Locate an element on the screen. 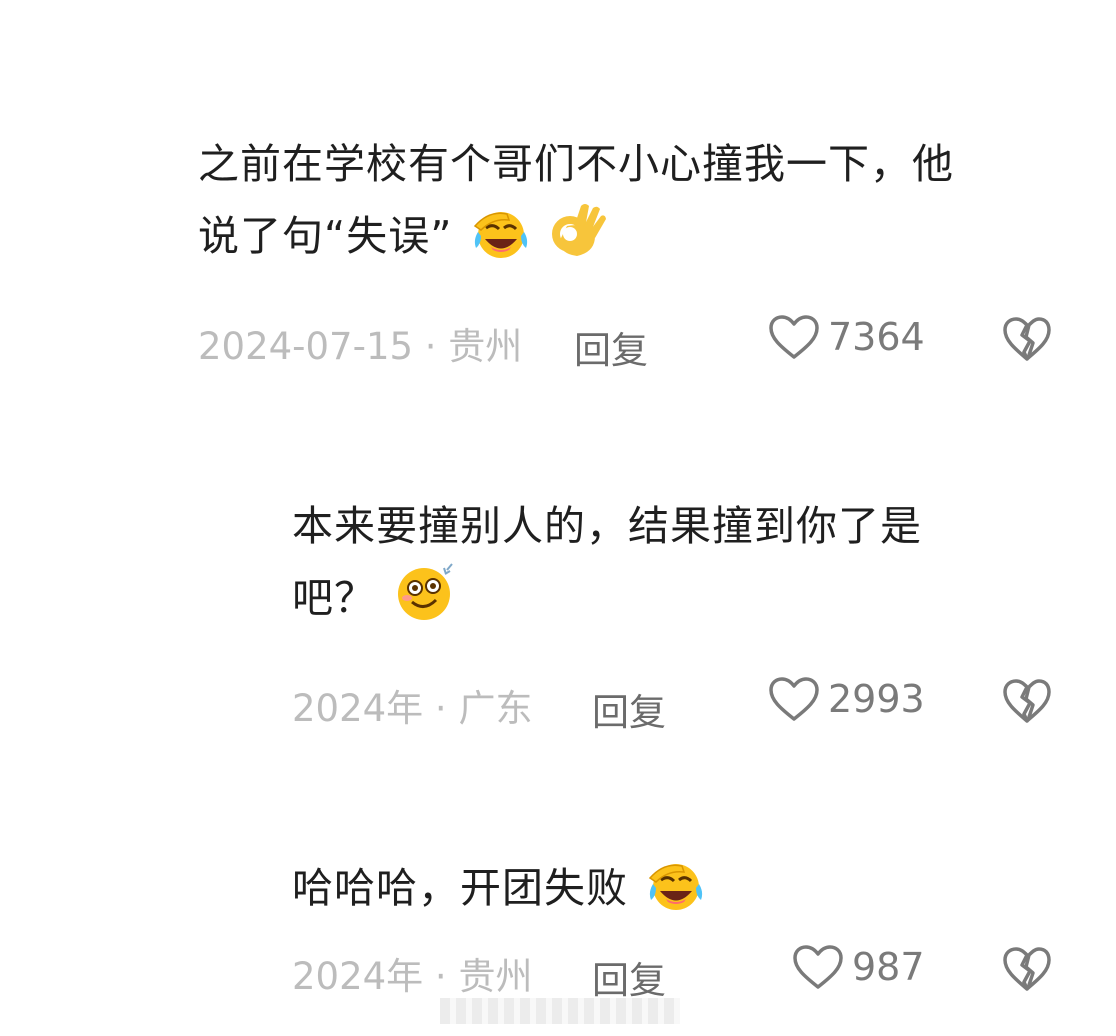  comment-line-1: 本来要撞别人的，结果撞到你了是 is located at coordinates (607, 526).